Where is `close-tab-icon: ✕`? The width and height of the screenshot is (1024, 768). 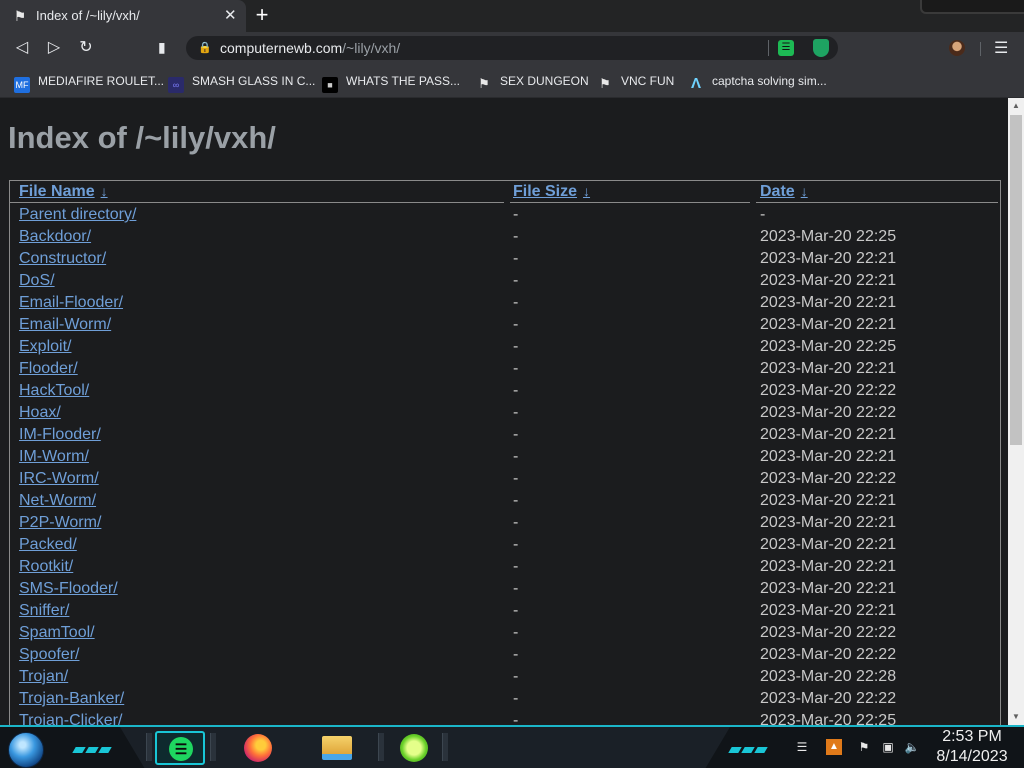 close-tab-icon: ✕ is located at coordinates (230, 15).